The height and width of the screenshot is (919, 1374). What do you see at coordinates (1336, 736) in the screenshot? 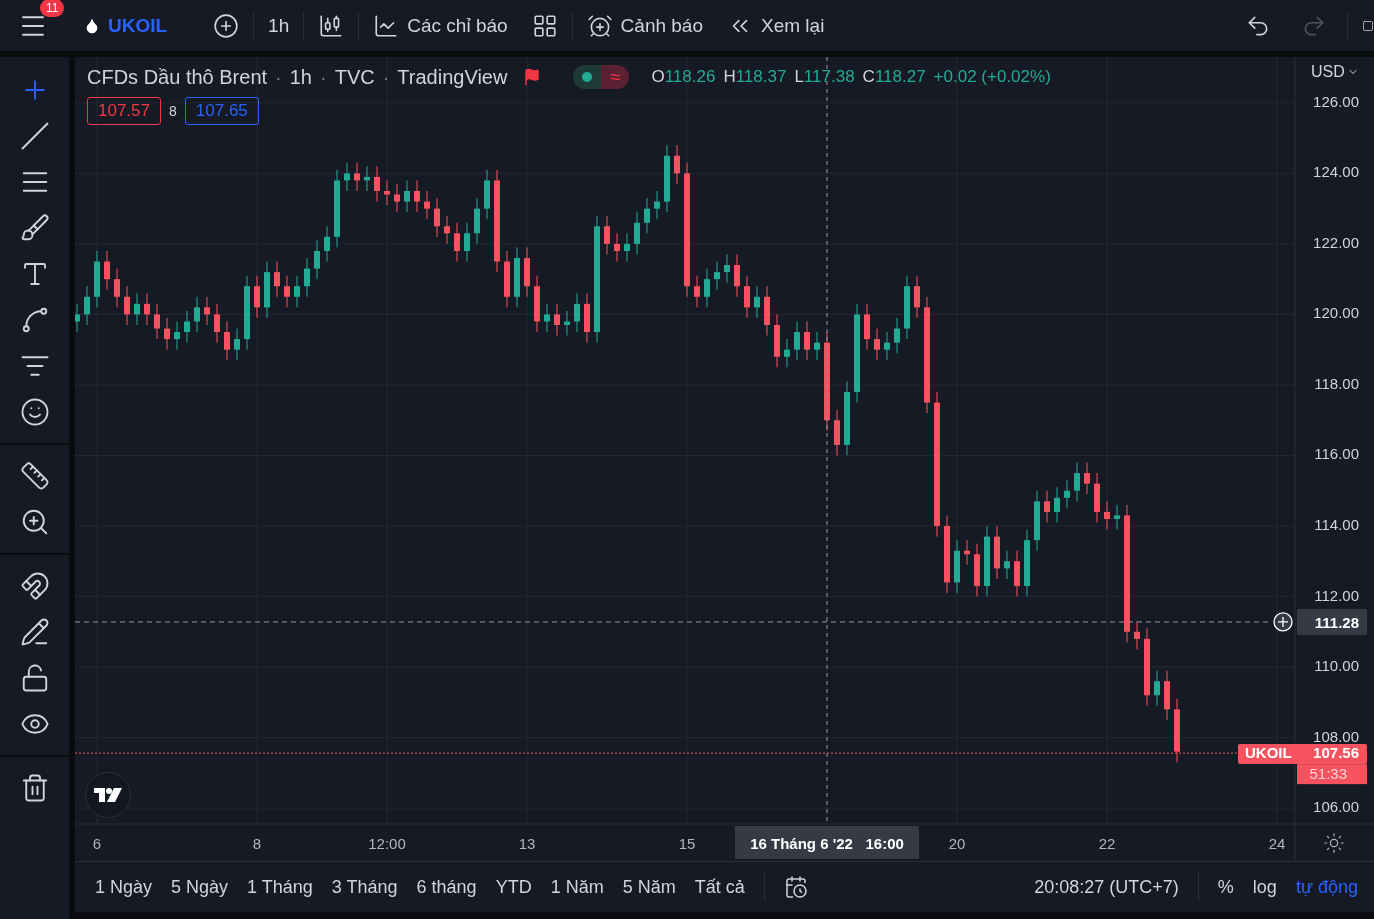
I see `price-axis-label: 108.00` at bounding box center [1336, 736].